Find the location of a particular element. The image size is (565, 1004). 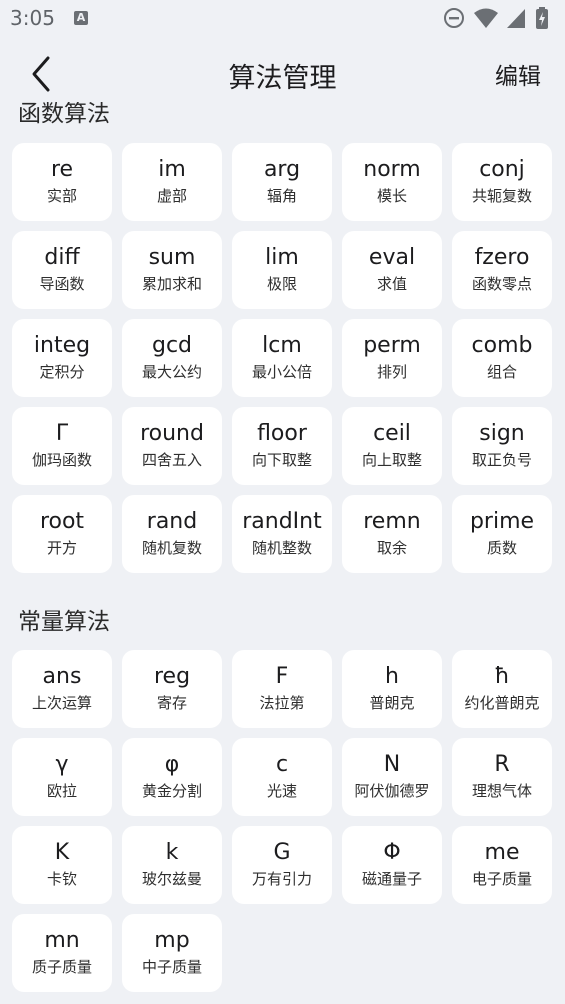

algorithm-label: 向下取整 is located at coordinates (281, 460).